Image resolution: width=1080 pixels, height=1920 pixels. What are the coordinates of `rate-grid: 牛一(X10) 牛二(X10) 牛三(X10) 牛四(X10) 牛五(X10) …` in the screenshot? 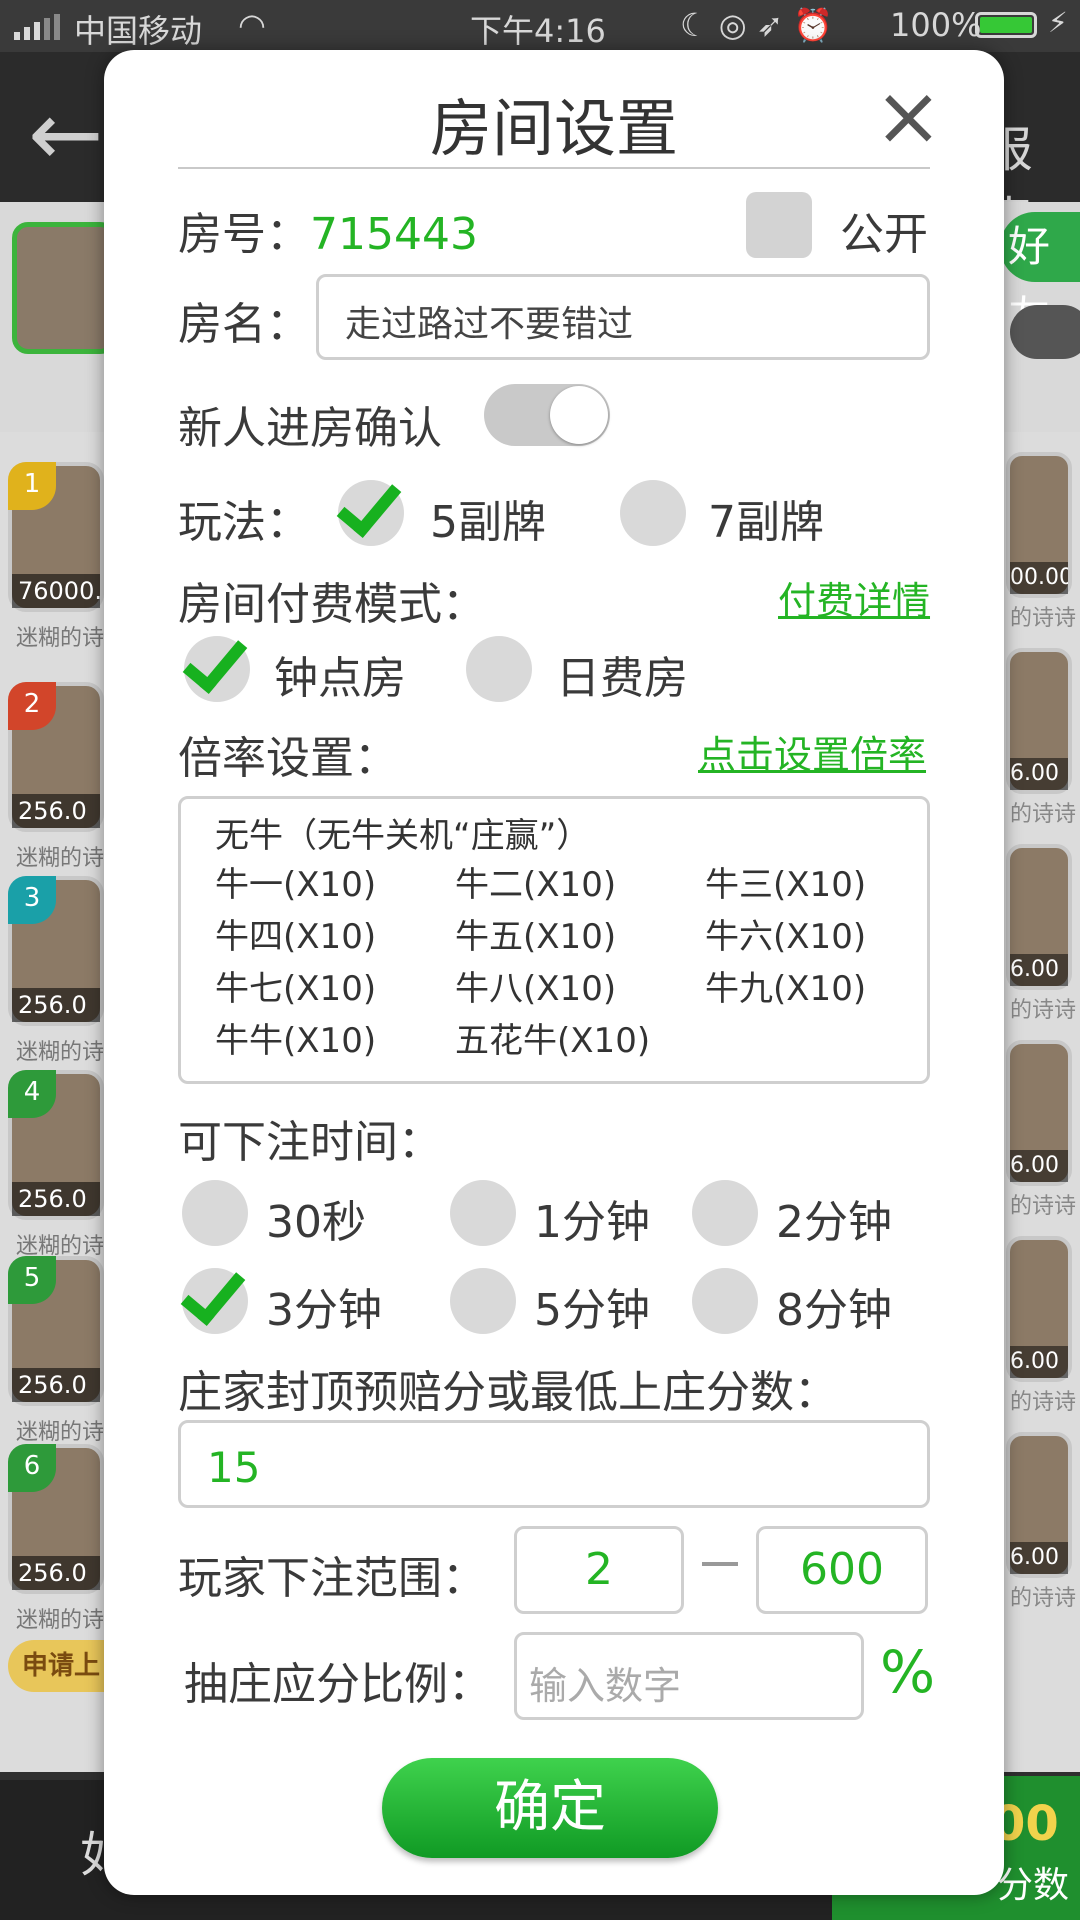 It's located at (571, 963).